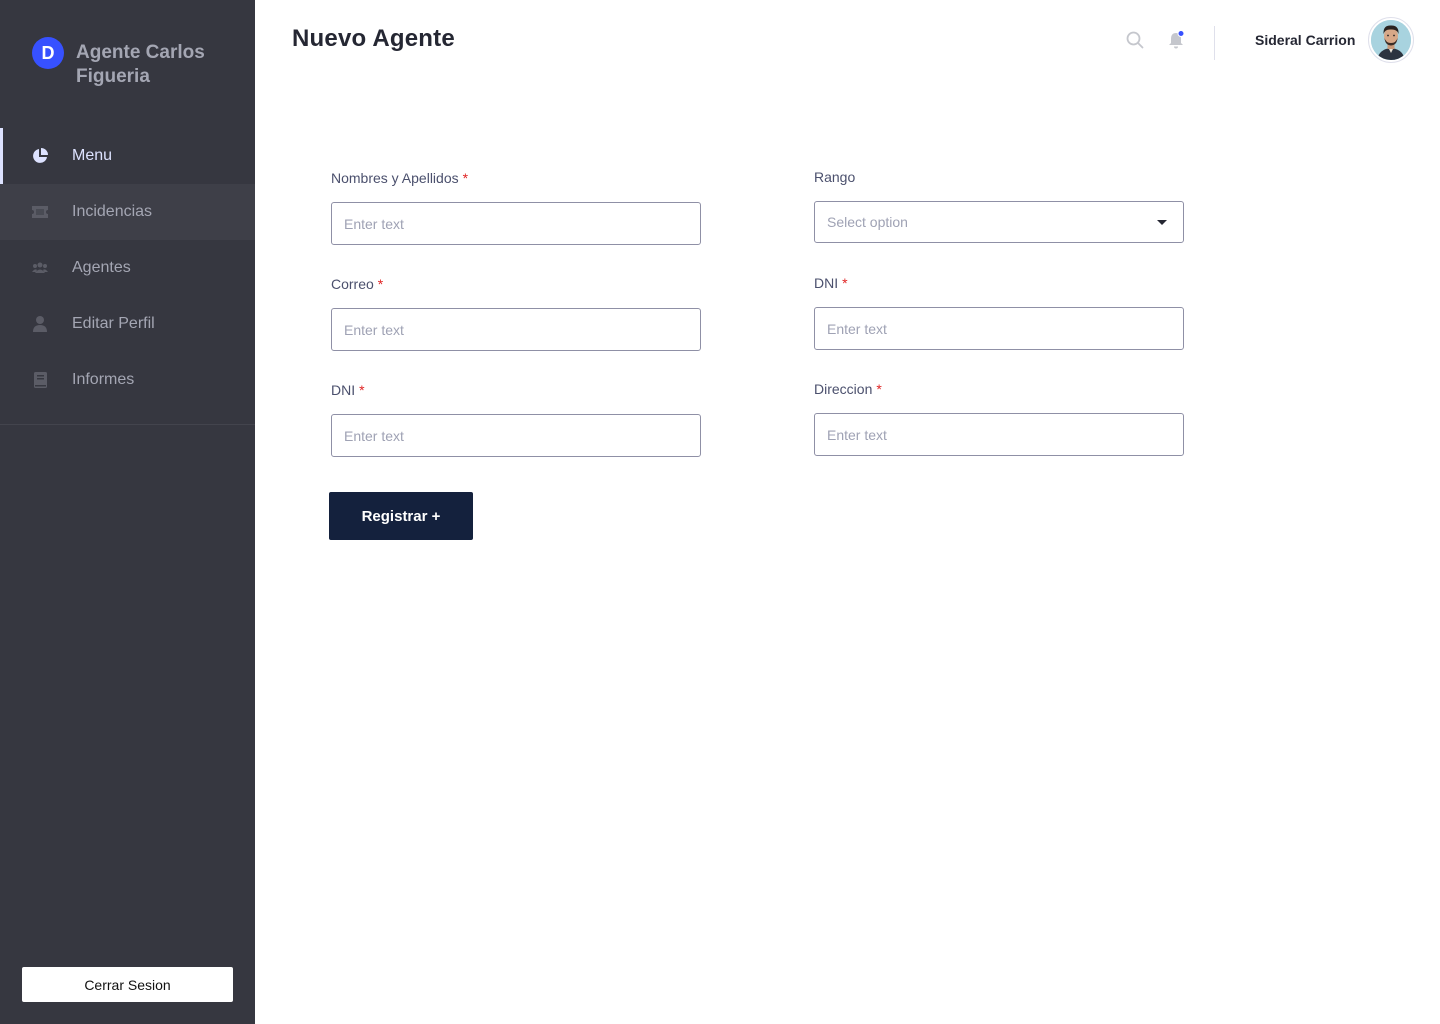  I want to click on sidebar-divider, so click(127, 424).